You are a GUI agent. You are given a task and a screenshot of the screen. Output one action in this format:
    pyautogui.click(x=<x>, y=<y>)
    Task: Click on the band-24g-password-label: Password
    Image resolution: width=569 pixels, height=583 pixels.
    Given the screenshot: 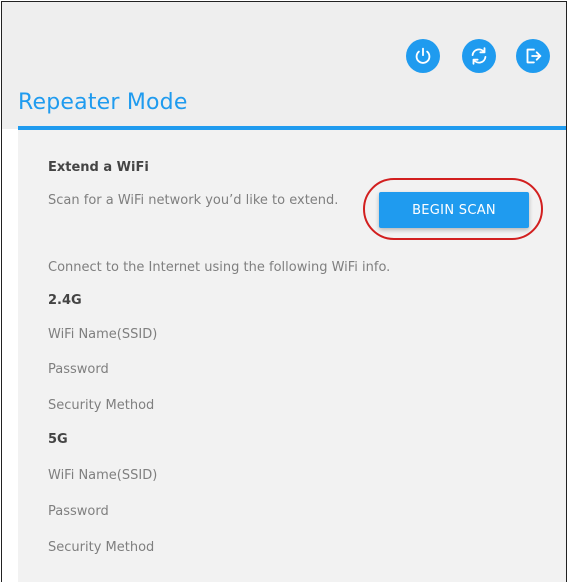 What is the action you would take?
    pyautogui.click(x=78, y=369)
    